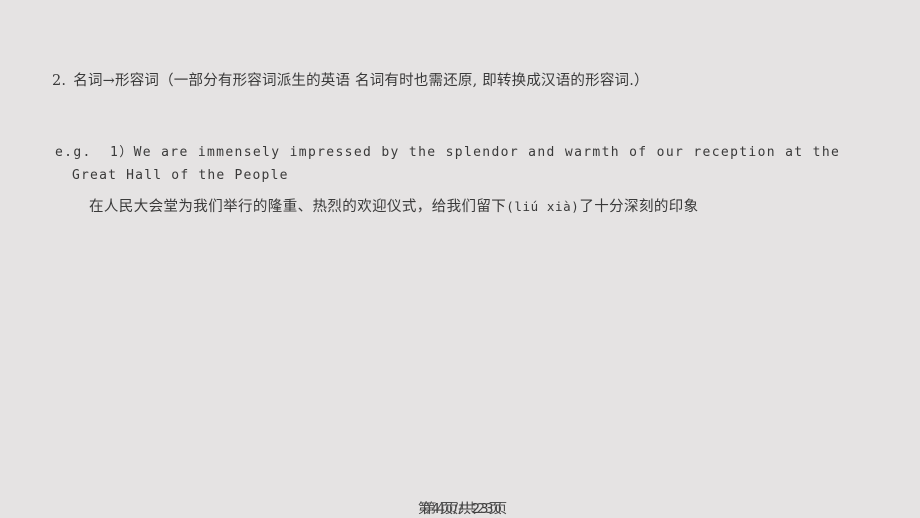  What do you see at coordinates (298, 207) in the screenshot?
I see `chinese-prefix: 在人民大会堂为我们举行的隆重、热烈的欢迎仪式，给我们留下` at bounding box center [298, 207].